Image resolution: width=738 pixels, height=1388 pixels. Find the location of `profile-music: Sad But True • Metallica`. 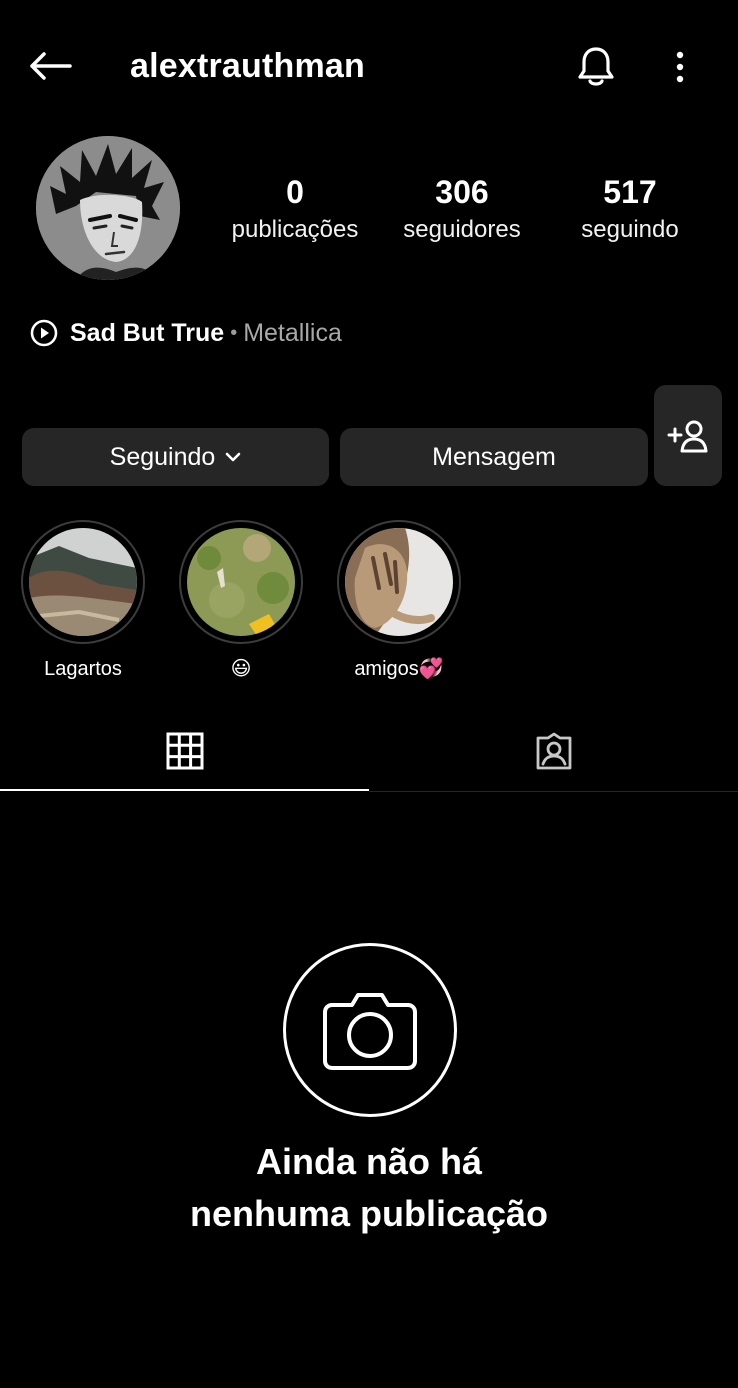

profile-music: Sad But True • Metallica is located at coordinates (186, 333).